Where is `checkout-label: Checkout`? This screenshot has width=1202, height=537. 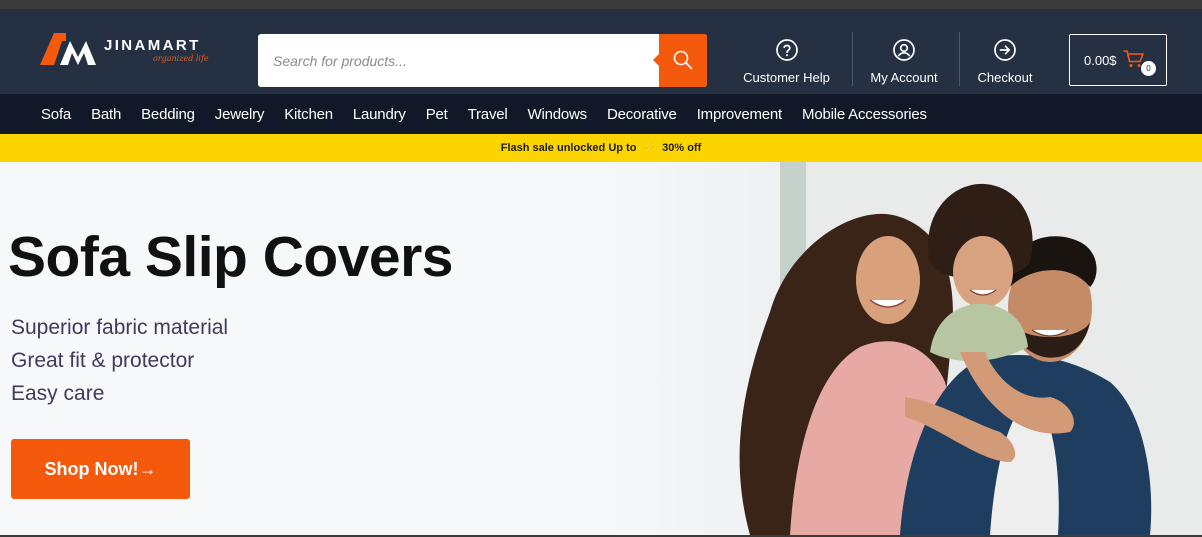
checkout-label: Checkout is located at coordinates (1005, 77).